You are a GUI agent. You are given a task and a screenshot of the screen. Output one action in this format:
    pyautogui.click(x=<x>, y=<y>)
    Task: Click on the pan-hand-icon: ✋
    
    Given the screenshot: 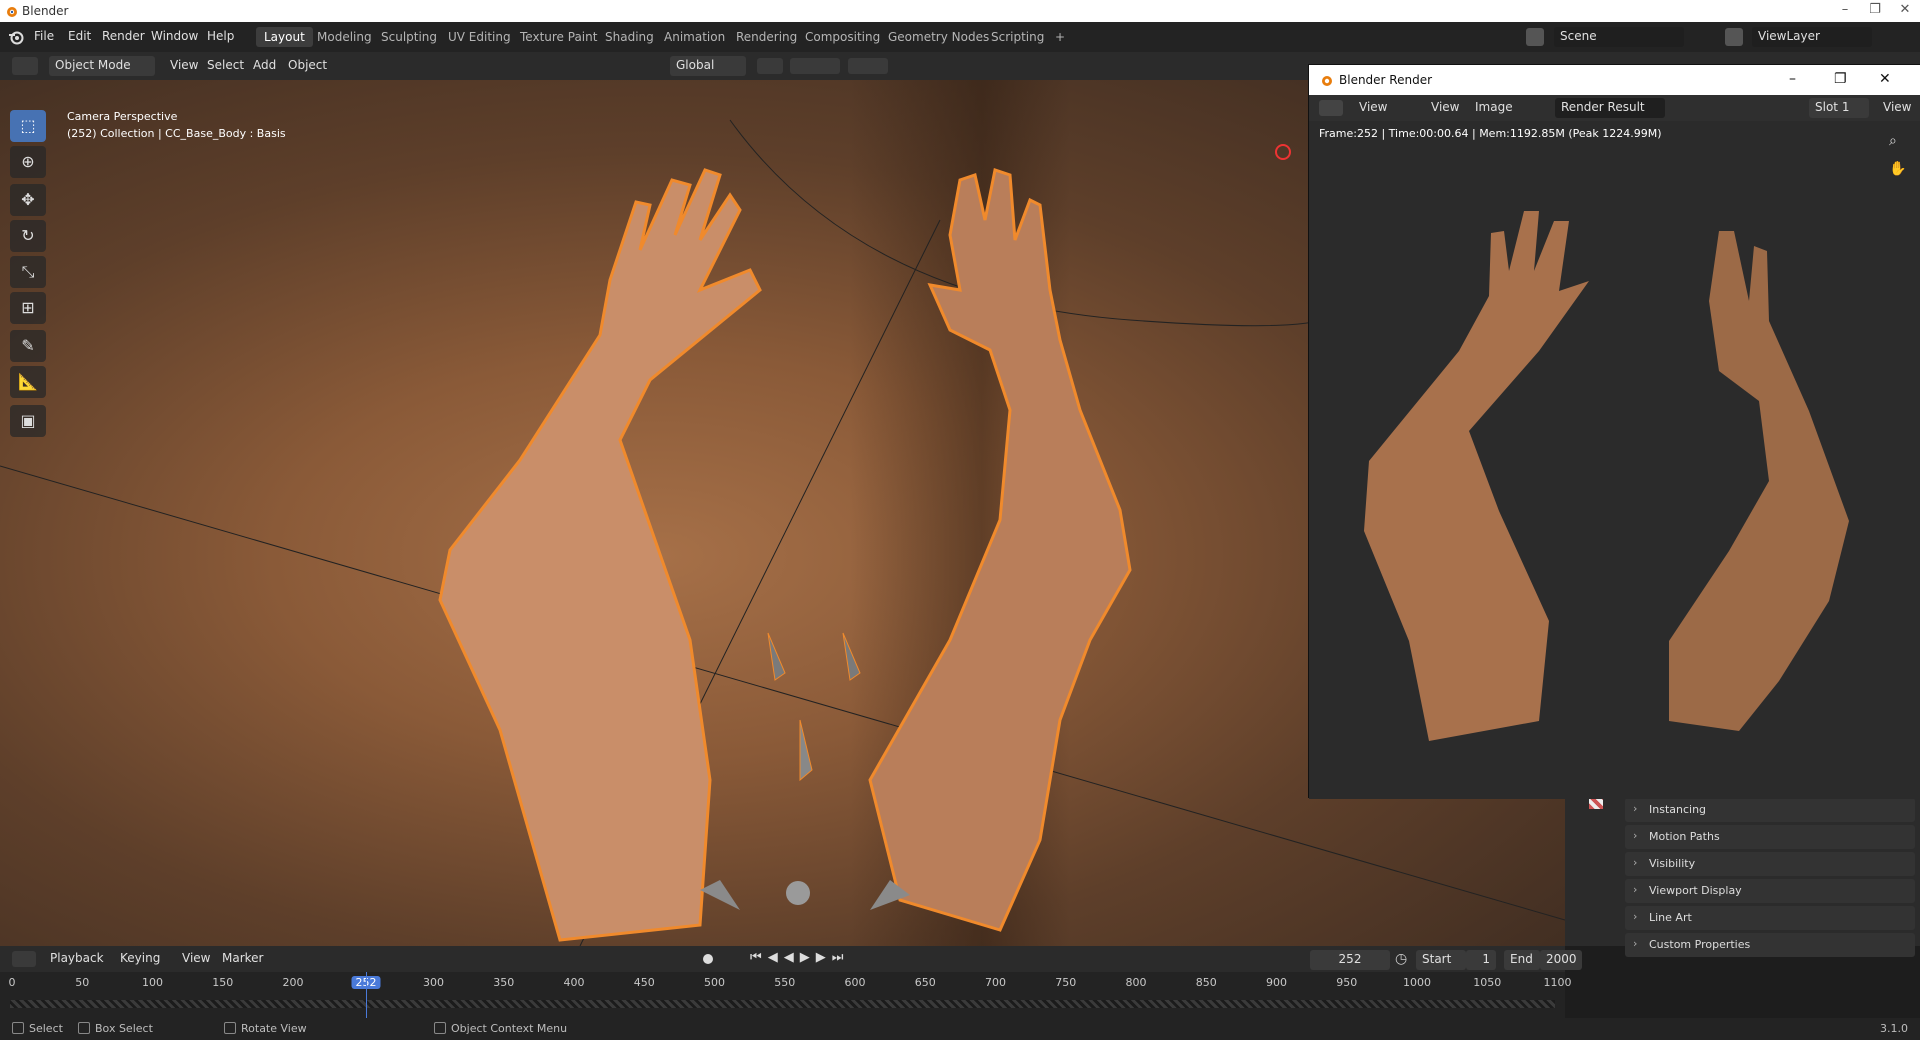 What is the action you would take?
    pyautogui.click(x=1897, y=169)
    